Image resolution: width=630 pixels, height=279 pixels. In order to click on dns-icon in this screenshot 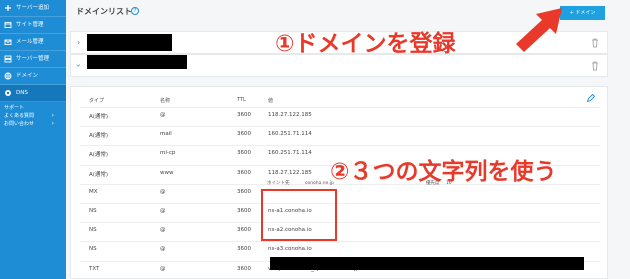, I will do `click(8, 93)`.